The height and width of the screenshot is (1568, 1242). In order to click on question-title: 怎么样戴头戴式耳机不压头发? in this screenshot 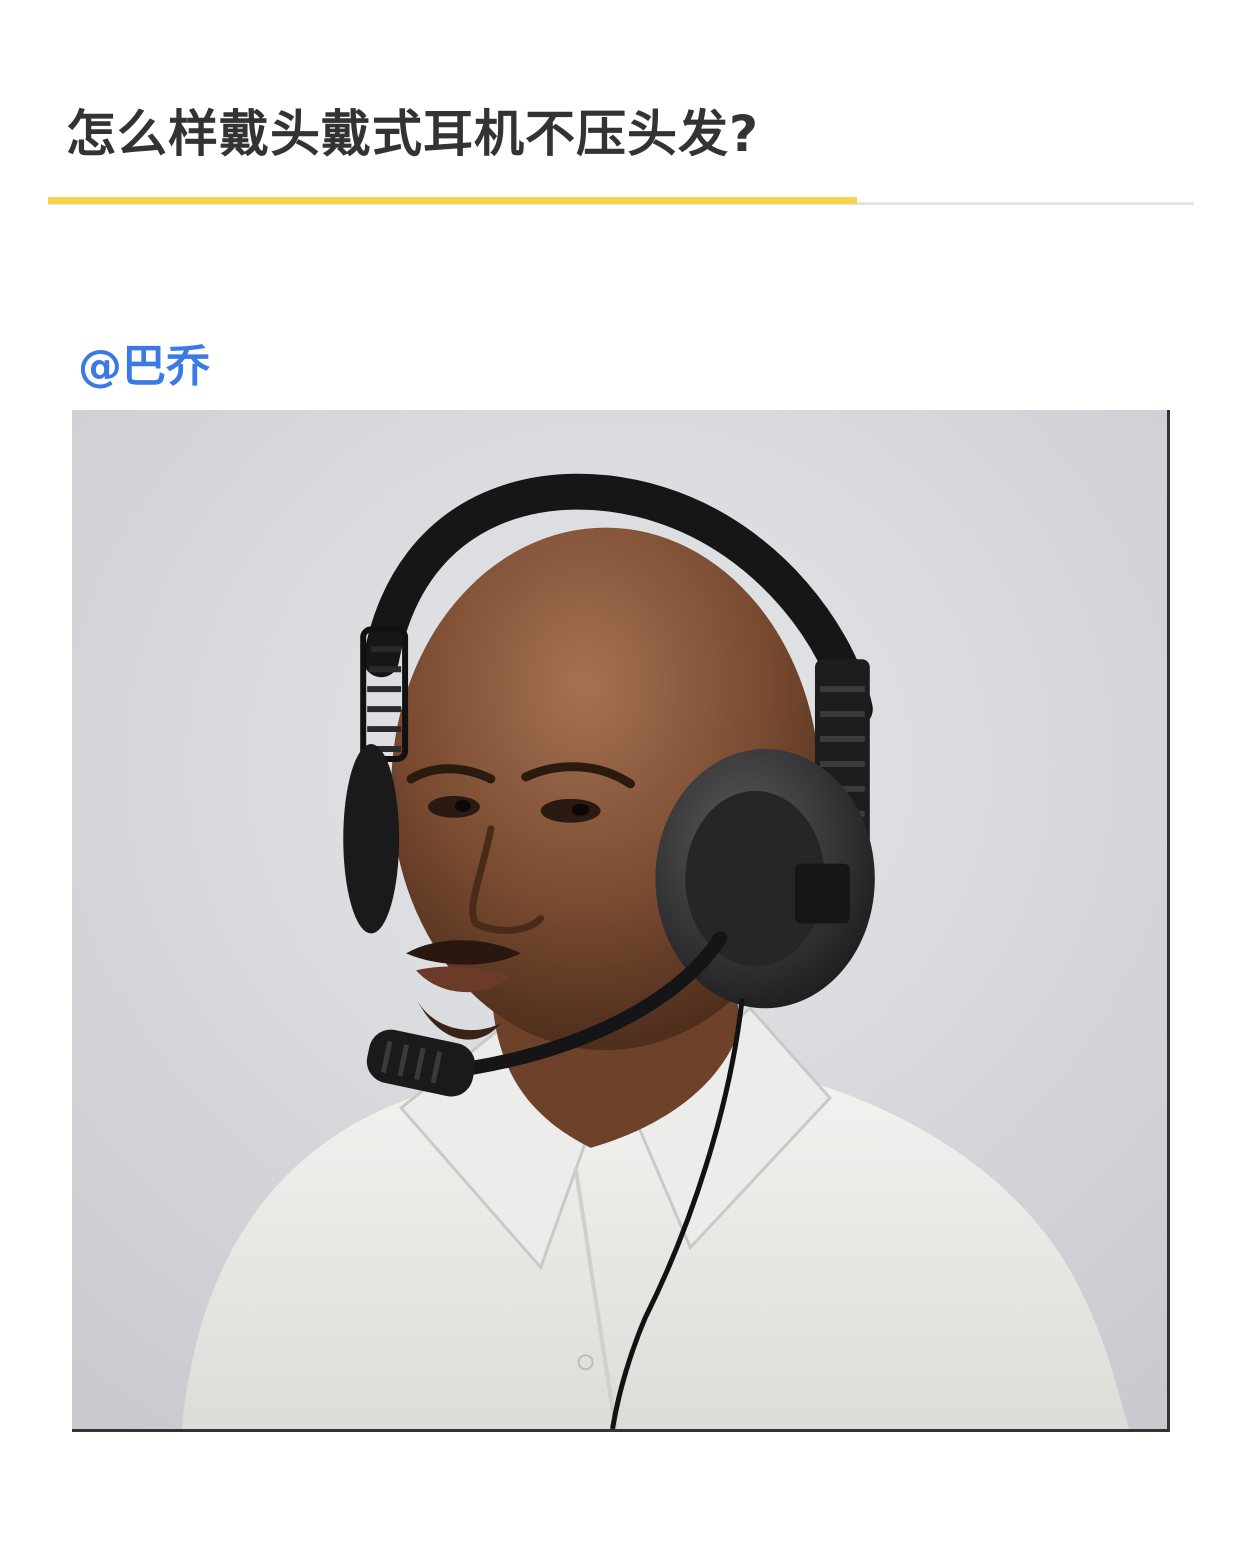, I will do `click(413, 134)`.